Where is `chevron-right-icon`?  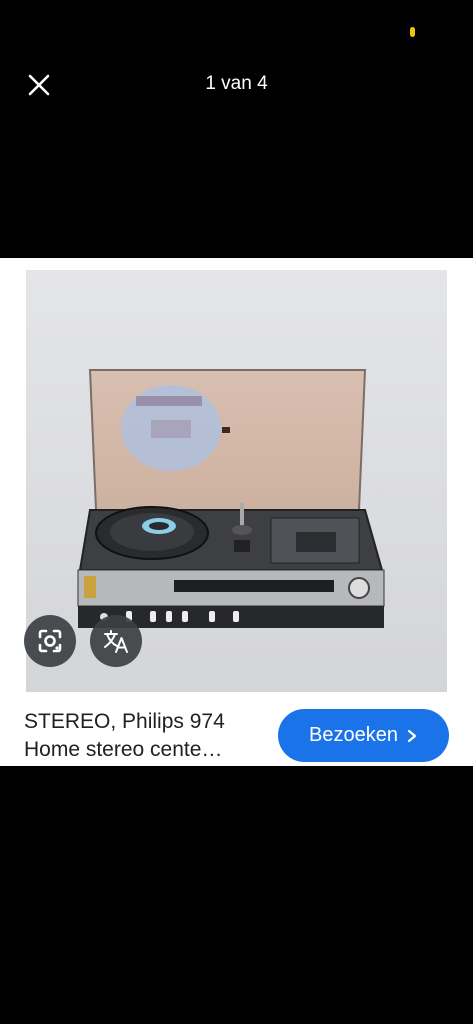
chevron-right-icon is located at coordinates (412, 735).